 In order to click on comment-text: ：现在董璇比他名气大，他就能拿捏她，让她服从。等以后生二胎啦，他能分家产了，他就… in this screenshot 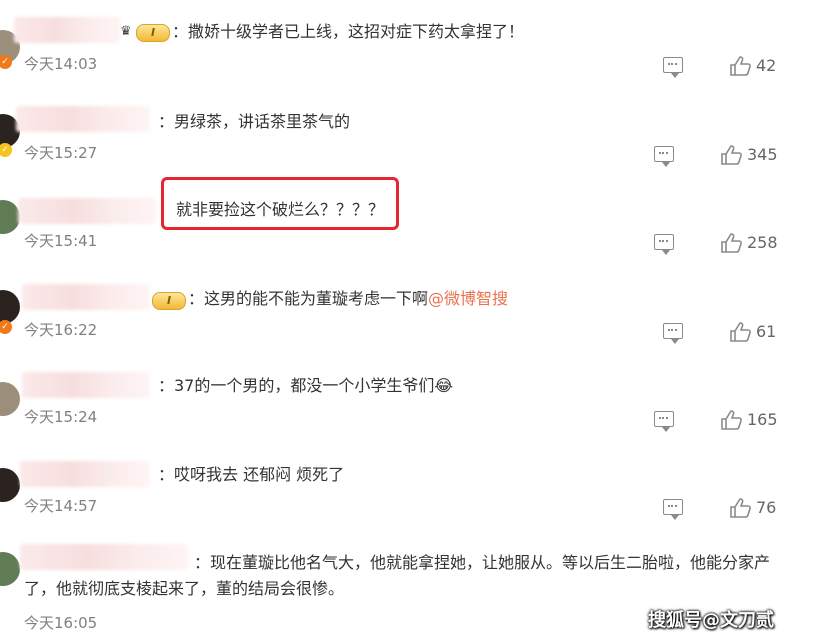, I will do `click(397, 575)`.